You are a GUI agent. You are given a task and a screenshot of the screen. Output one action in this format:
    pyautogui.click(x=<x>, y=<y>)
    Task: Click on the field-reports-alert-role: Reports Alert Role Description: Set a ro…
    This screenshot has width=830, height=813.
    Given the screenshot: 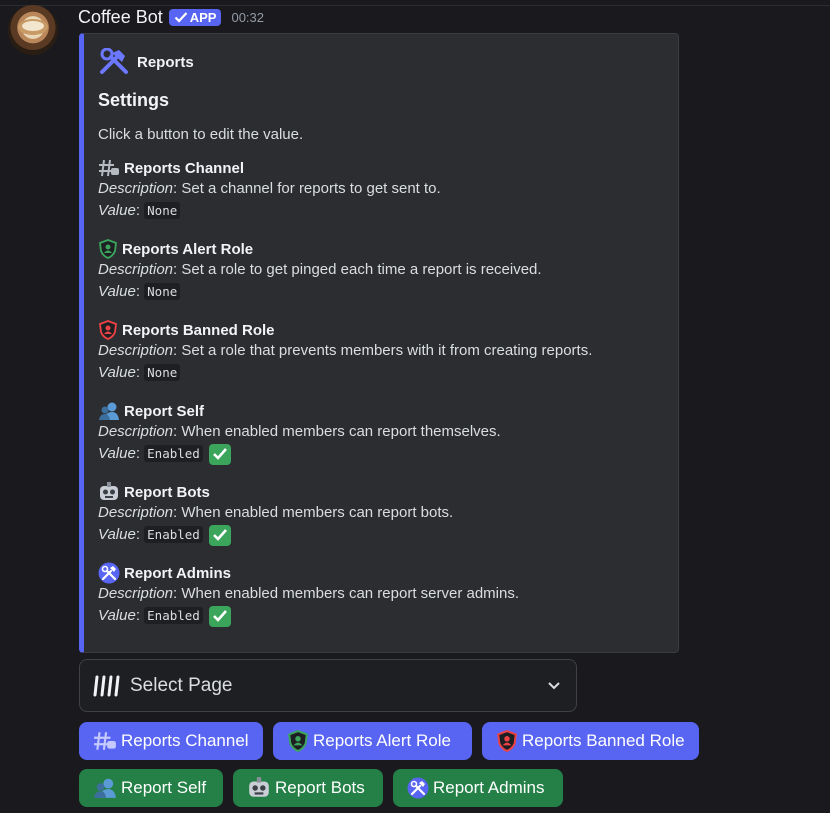 What is the action you would take?
    pyautogui.click(x=320, y=269)
    